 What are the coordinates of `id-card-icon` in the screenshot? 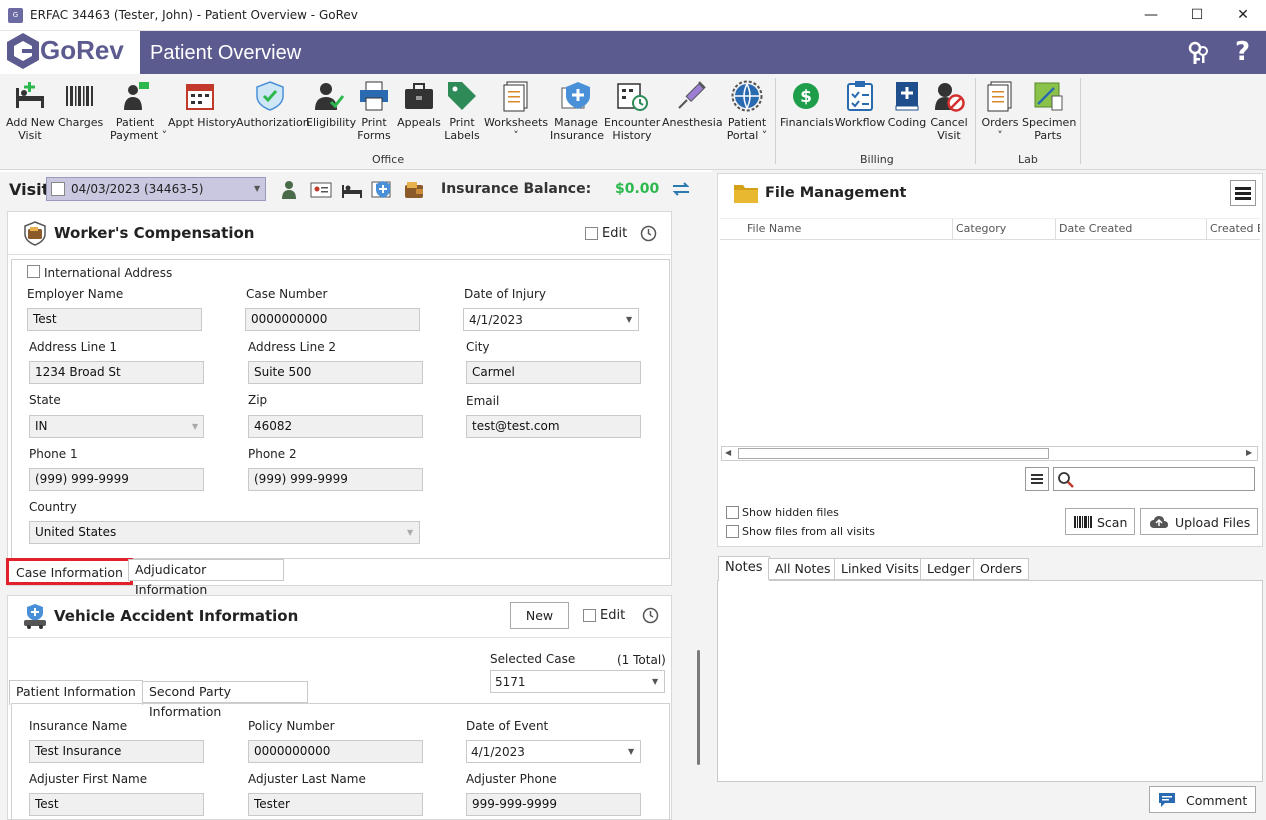 It's located at (321, 190).